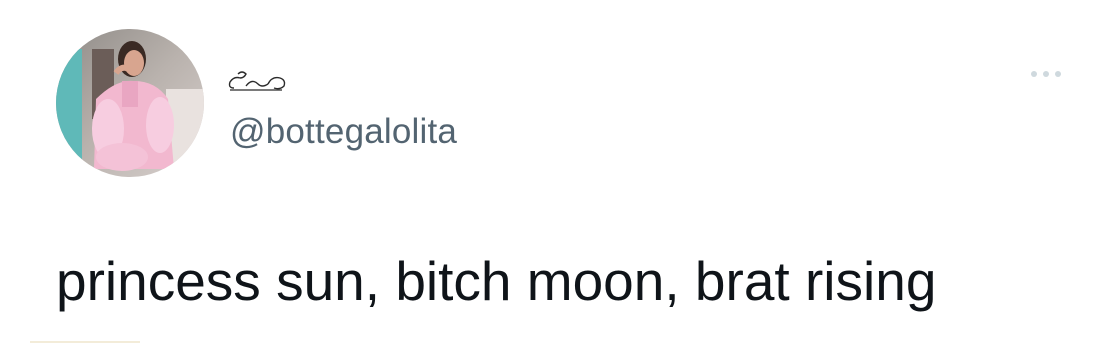  Describe the element at coordinates (257, 81) in the screenshot. I see `display-name-doodle` at that location.